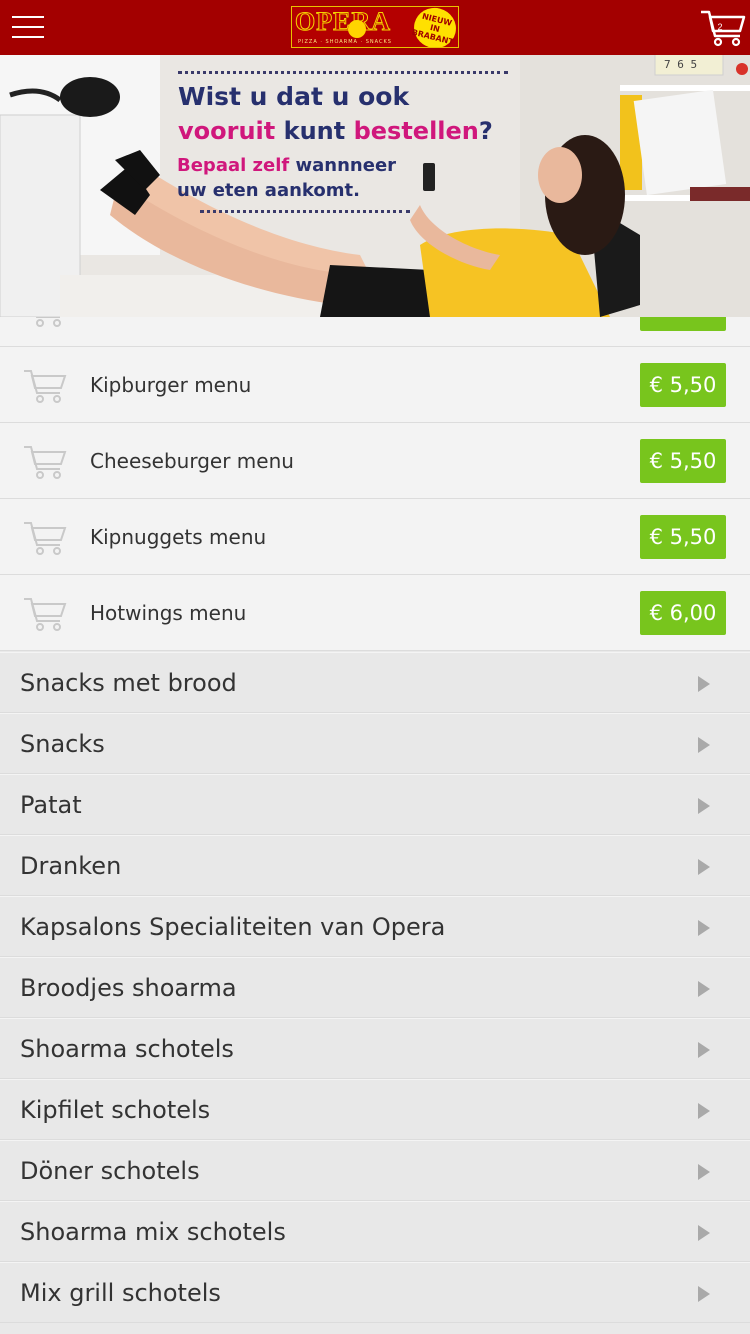  What do you see at coordinates (110, 1171) in the screenshot?
I see `category-name: Döner schotels` at bounding box center [110, 1171].